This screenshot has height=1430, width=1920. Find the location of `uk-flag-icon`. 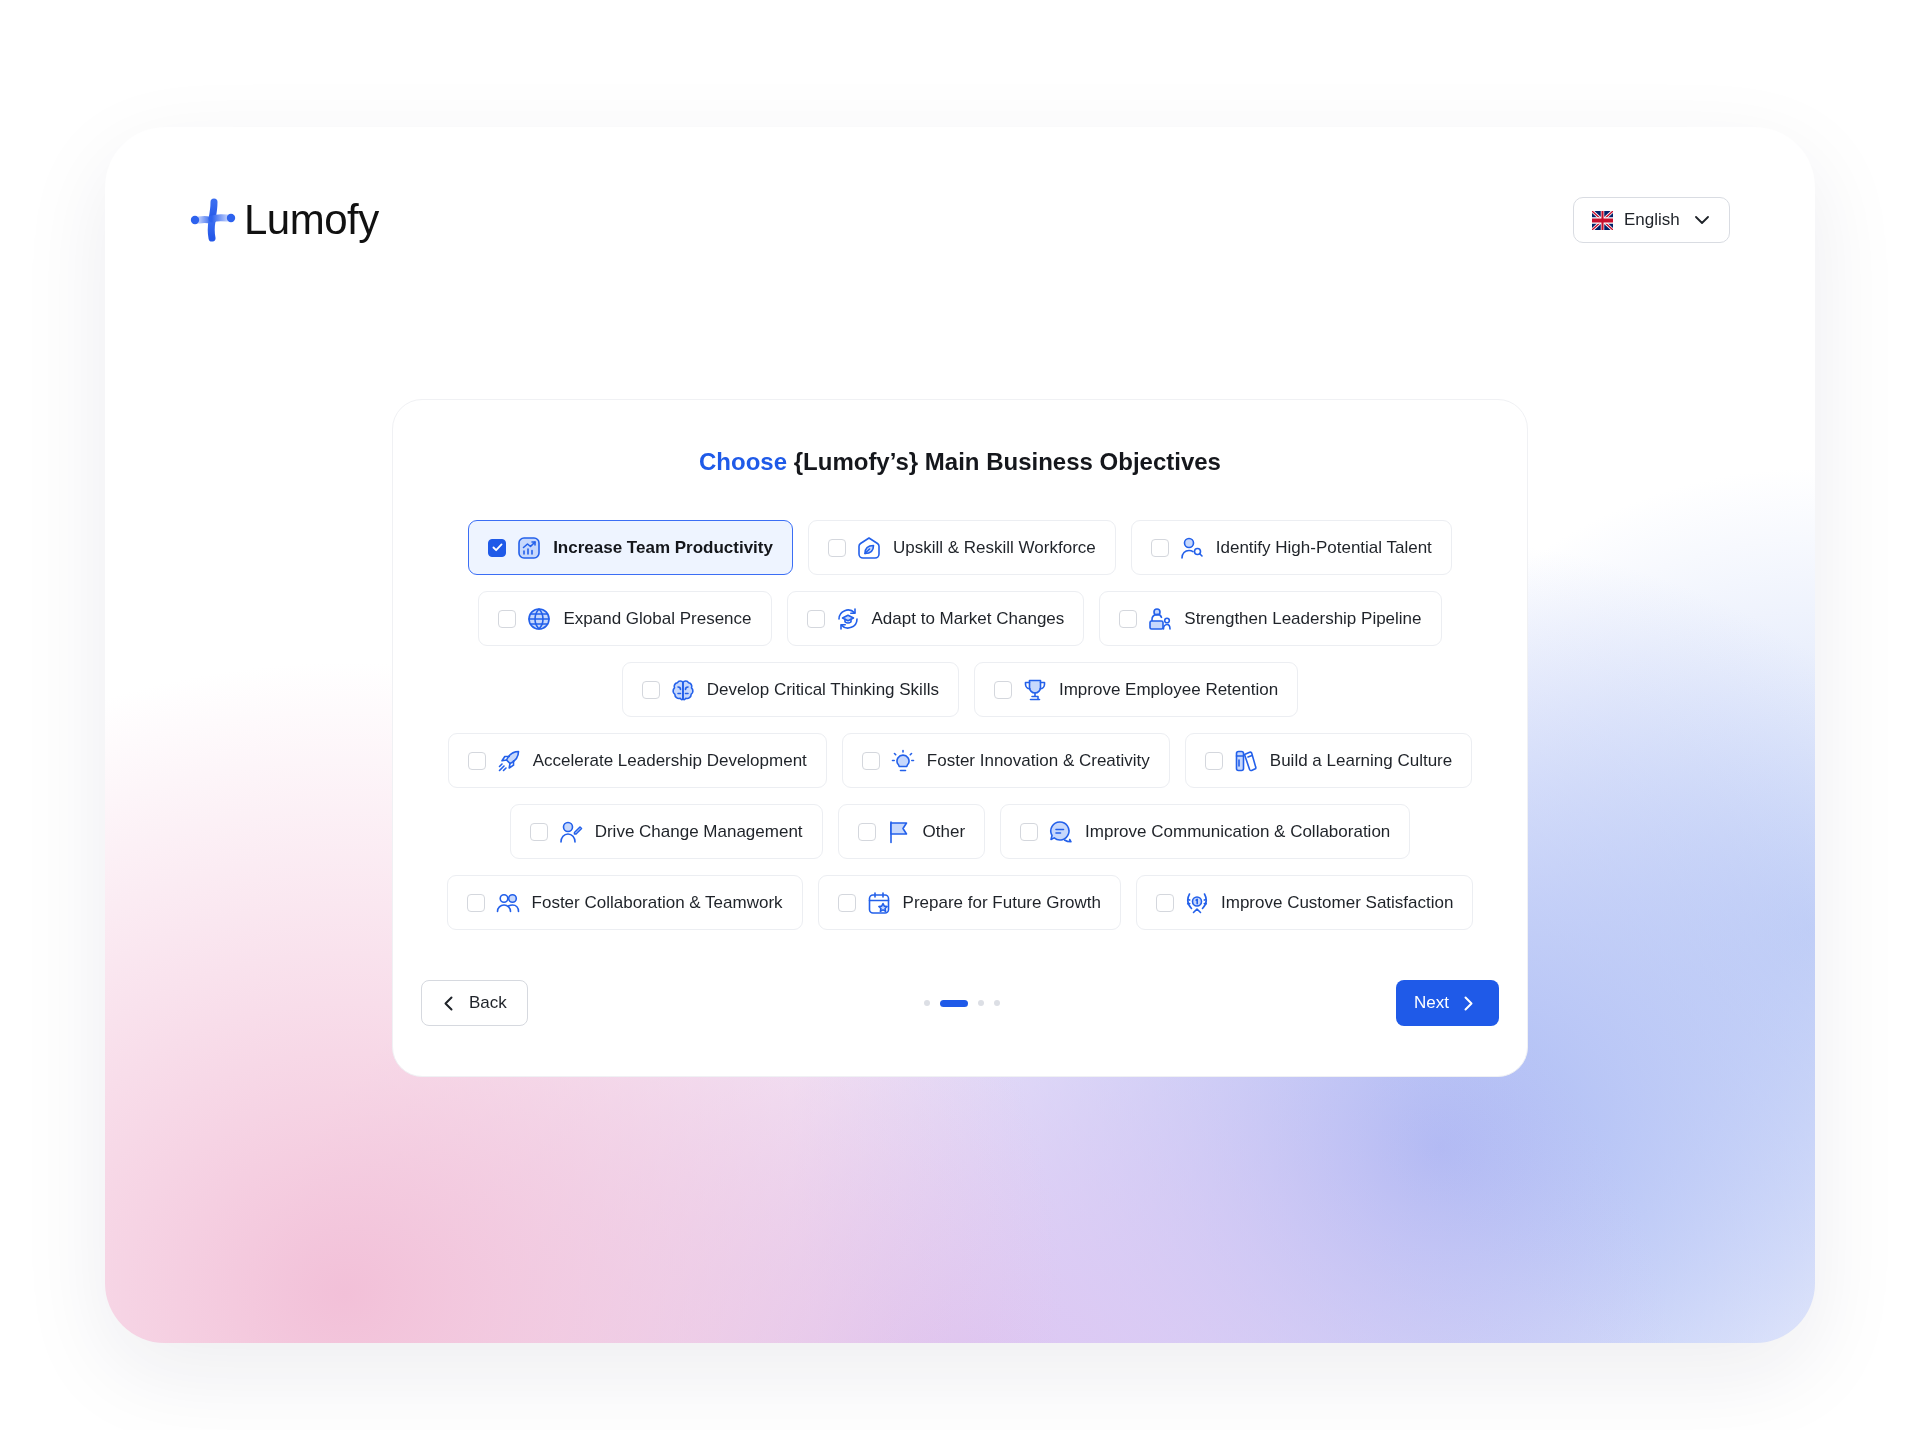

uk-flag-icon is located at coordinates (1602, 220).